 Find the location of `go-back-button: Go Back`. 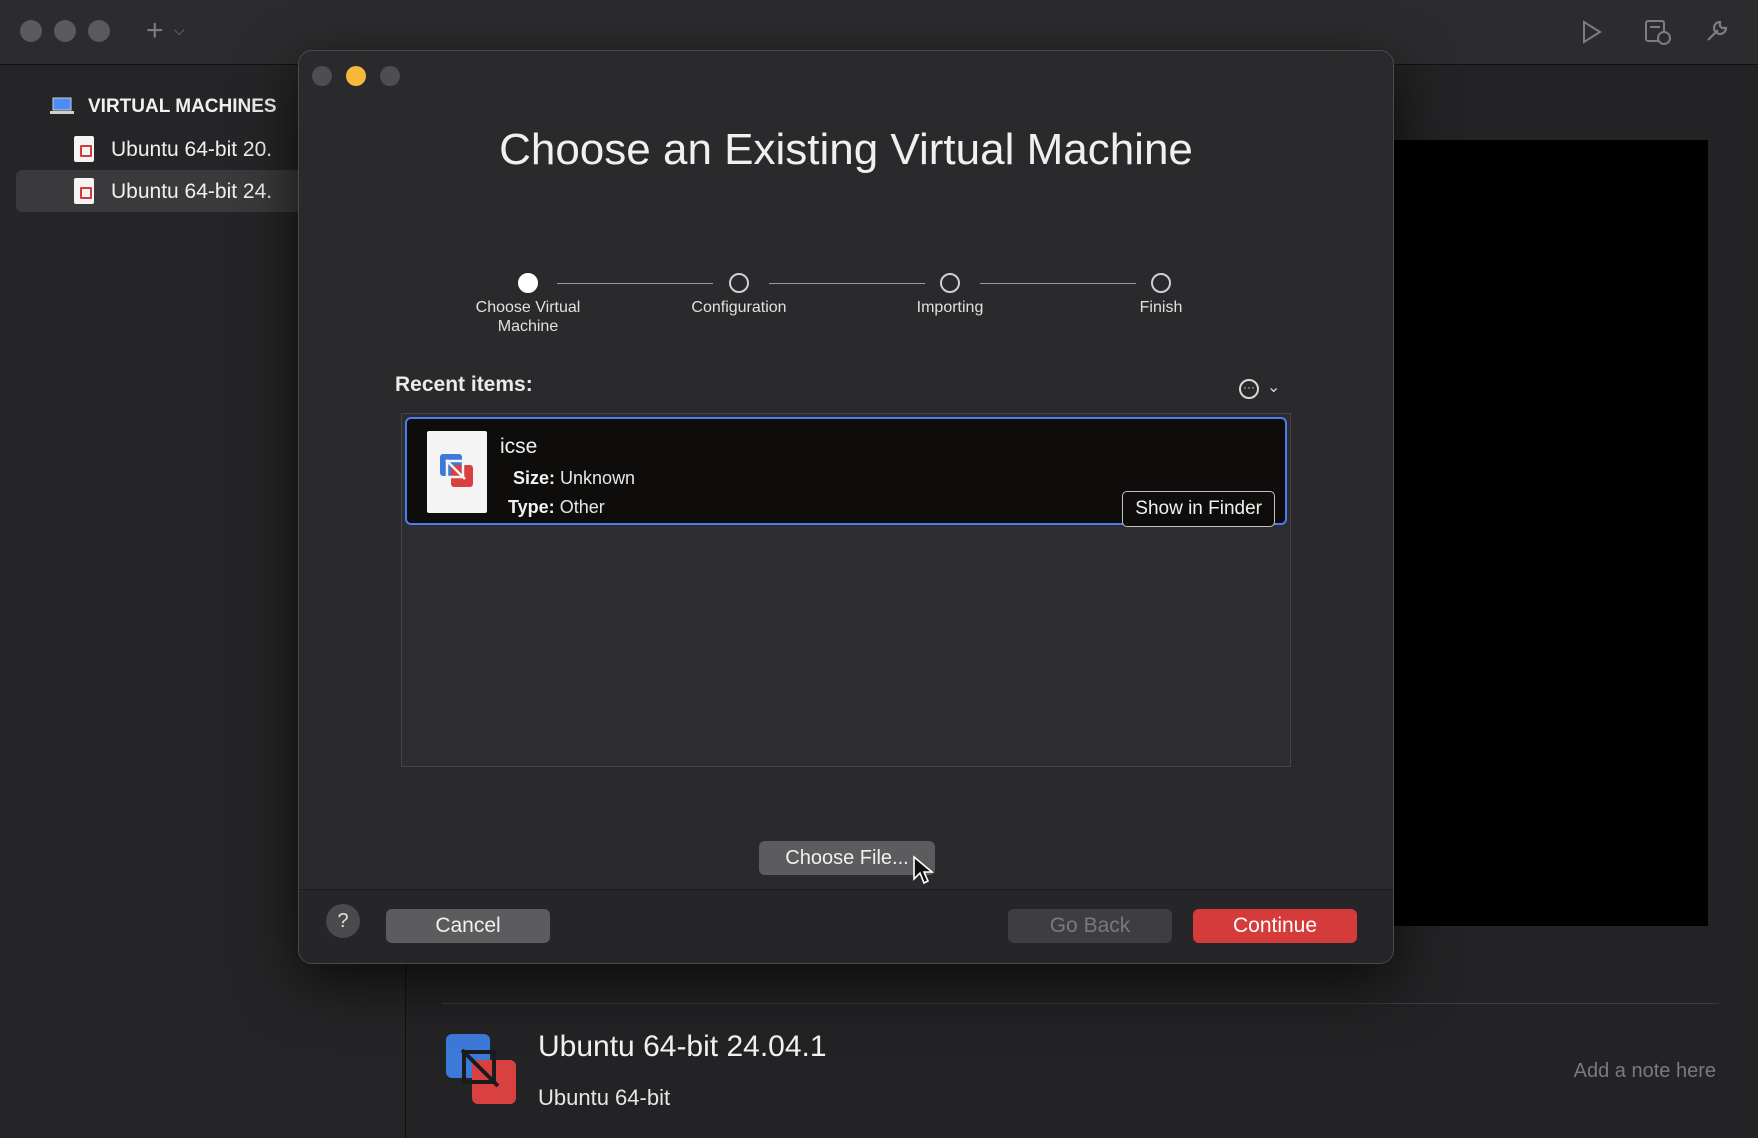

go-back-button: Go Back is located at coordinates (1090, 926).